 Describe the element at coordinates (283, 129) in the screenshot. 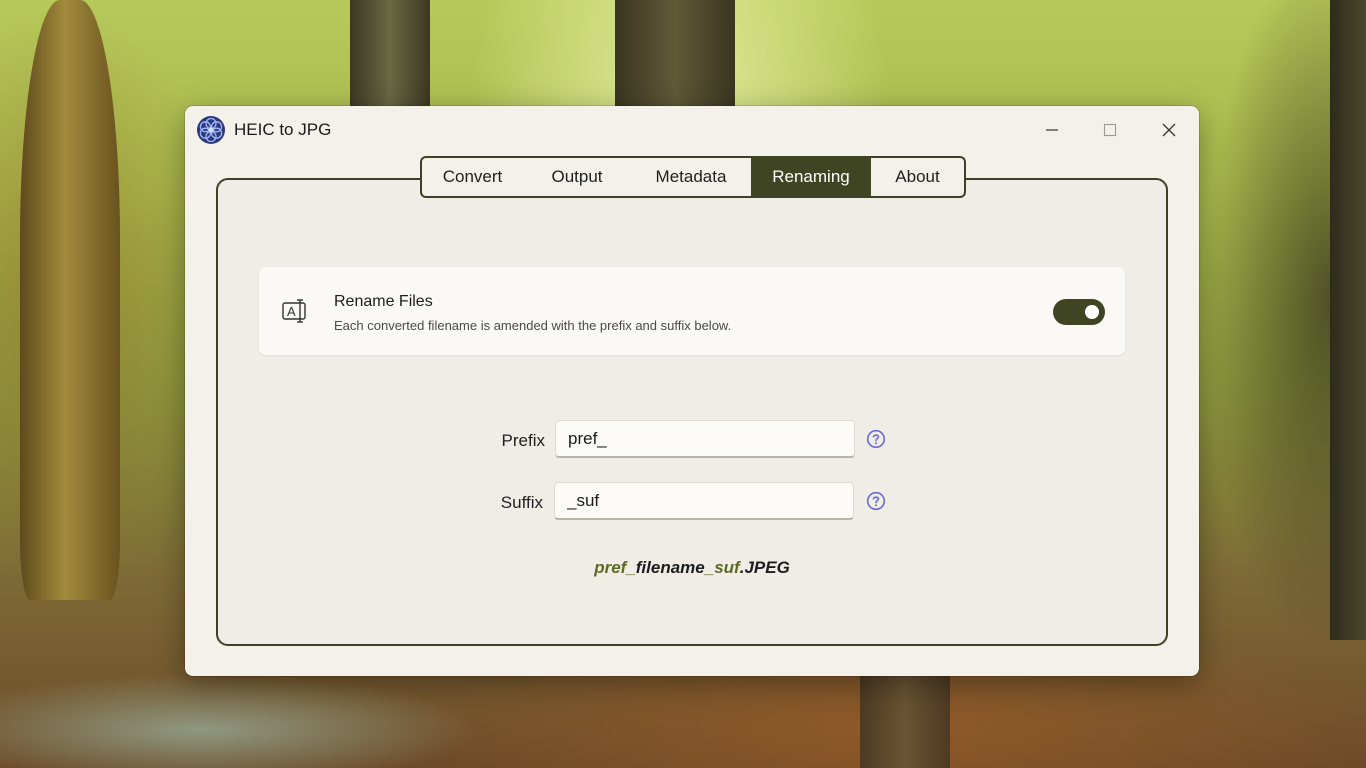

I see `window-title: HEIC to JPG` at that location.